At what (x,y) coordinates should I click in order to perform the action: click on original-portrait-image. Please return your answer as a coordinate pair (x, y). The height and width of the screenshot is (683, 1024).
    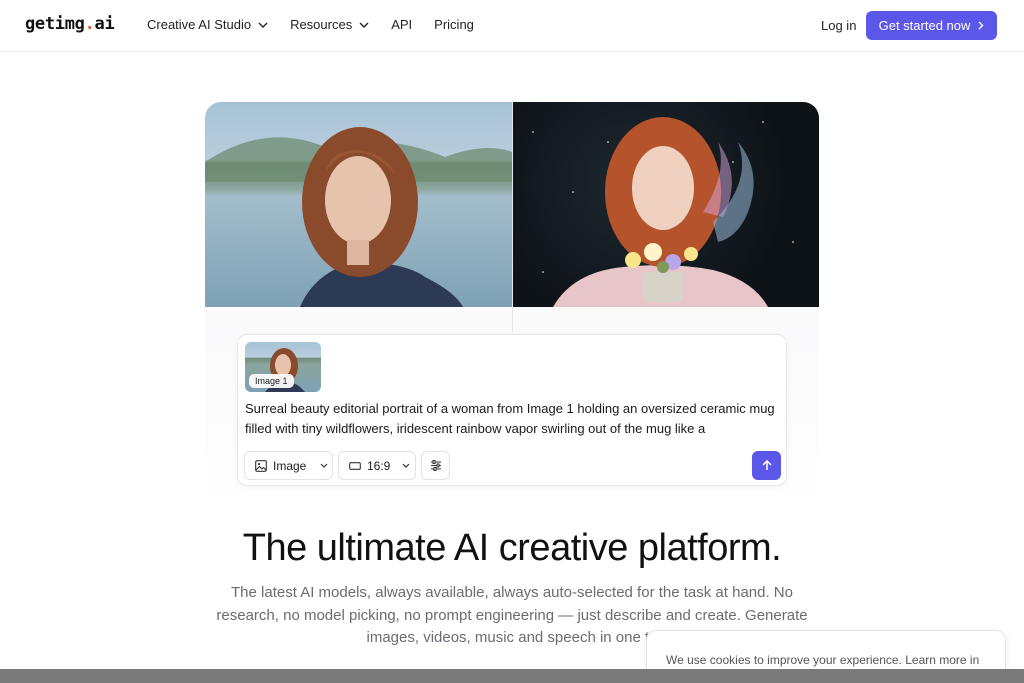
    Looking at the image, I should click on (358, 204).